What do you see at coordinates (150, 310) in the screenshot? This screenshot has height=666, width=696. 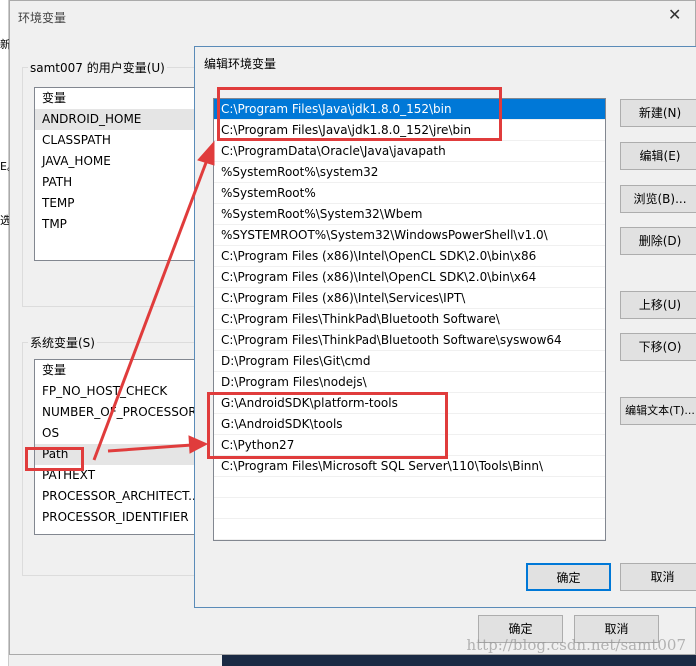 I see `arrow-to-java-icon` at bounding box center [150, 310].